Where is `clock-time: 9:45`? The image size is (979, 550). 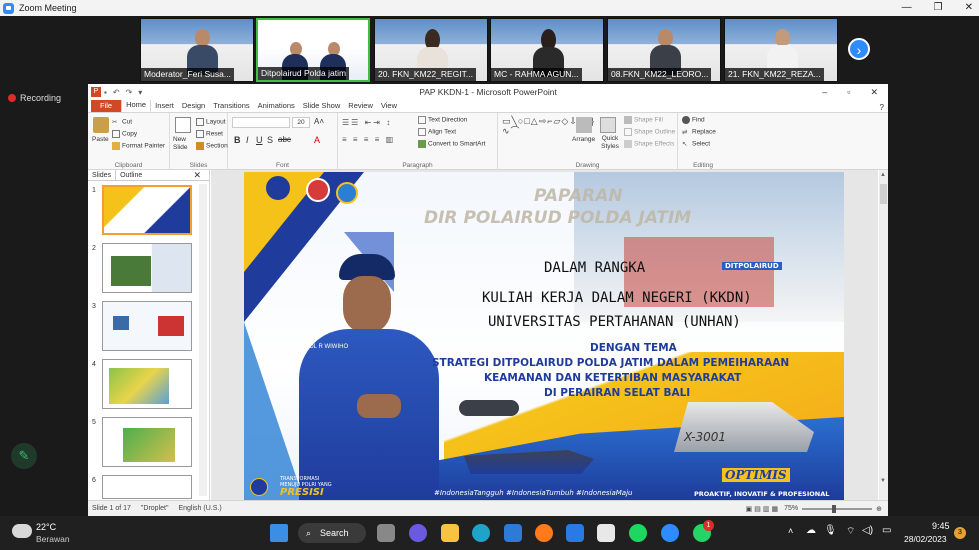
clock-time: 9:45 is located at coordinates (941, 526).